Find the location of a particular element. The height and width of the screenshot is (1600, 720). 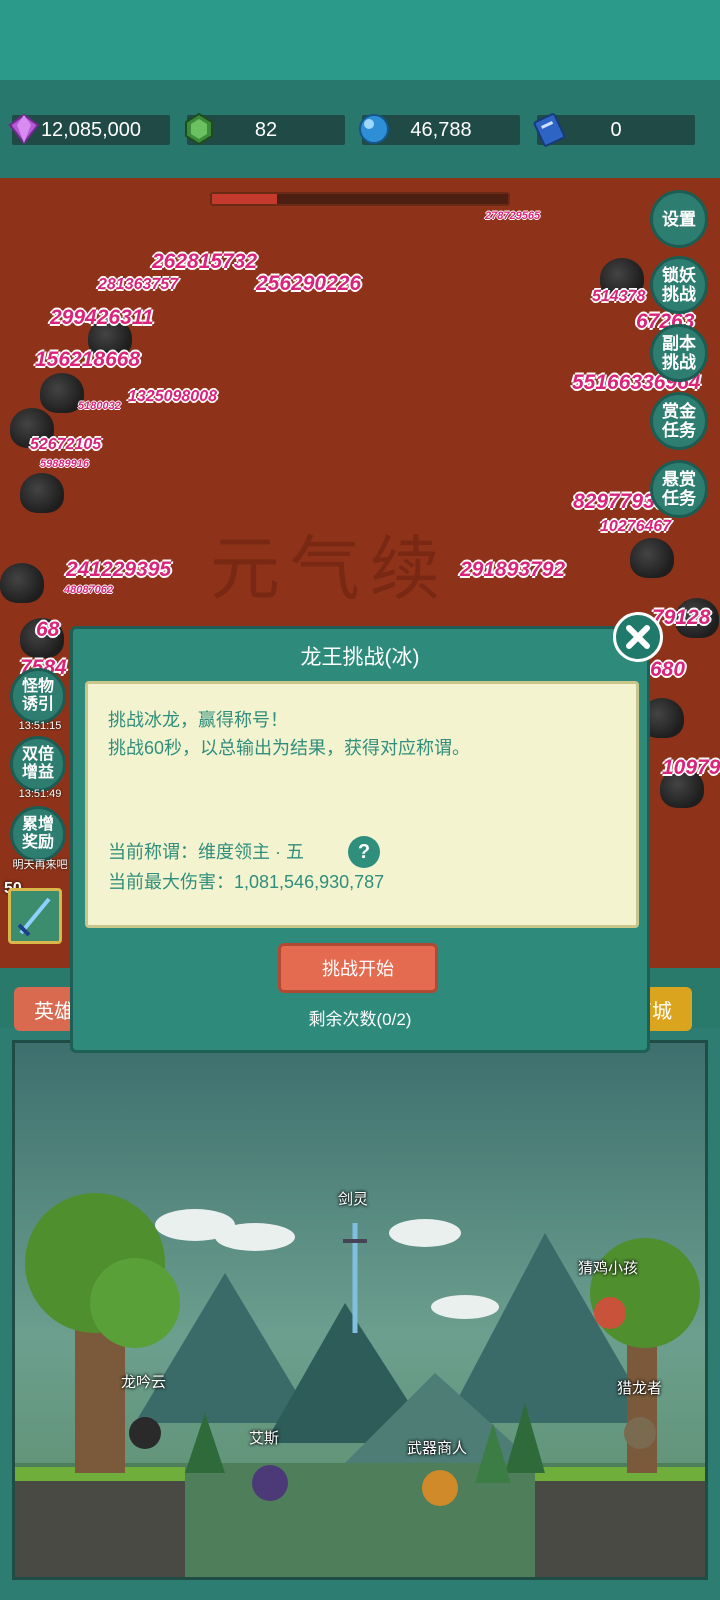

challenge-desc-line2: 挑战60秒，以总输出为结果，获得对应称谓。 is located at coordinates (289, 748).